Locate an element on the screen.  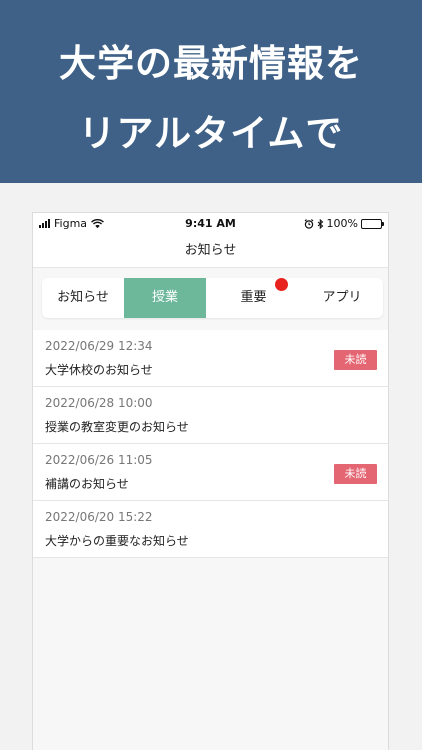
status-bar-right: 100% is located at coordinates (344, 223).